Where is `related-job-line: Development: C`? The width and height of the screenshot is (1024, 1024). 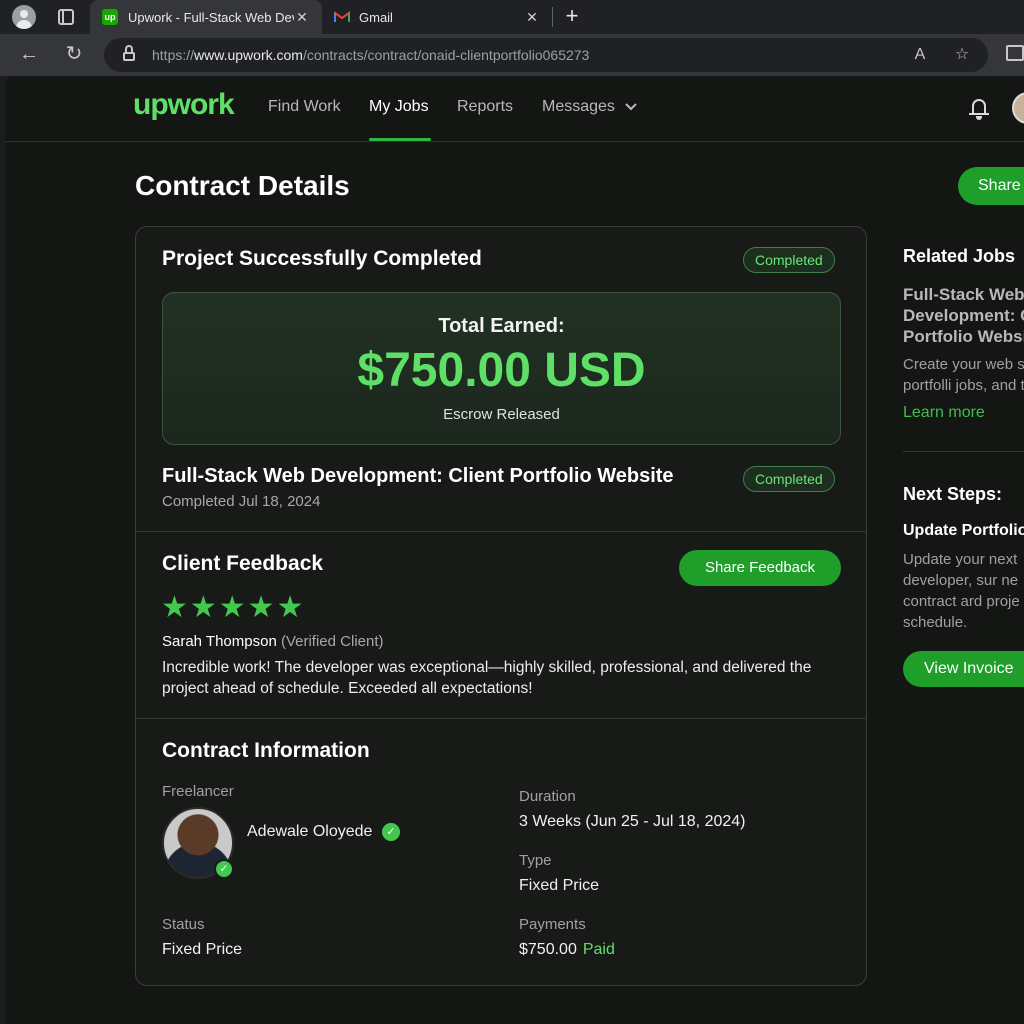
related-job-line: Development: C is located at coordinates (963, 315).